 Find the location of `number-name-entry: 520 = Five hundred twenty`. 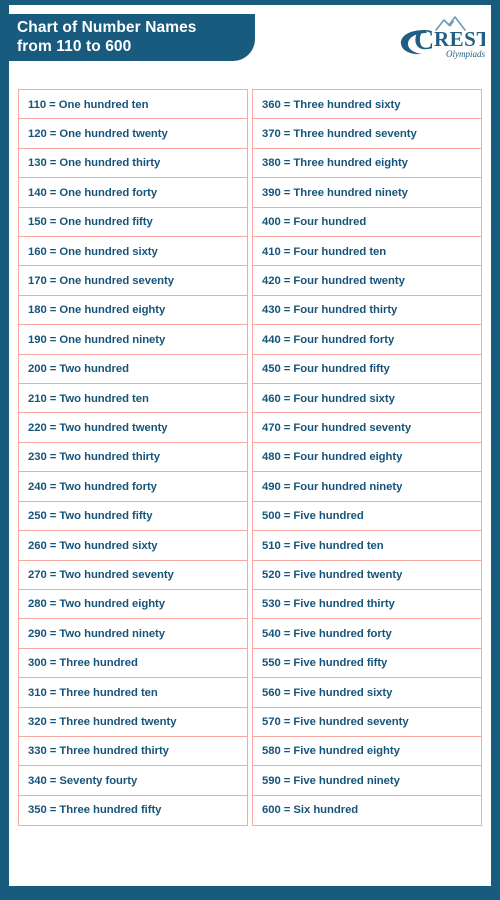

number-name-entry: 520 = Five hundred twenty is located at coordinates (332, 575).